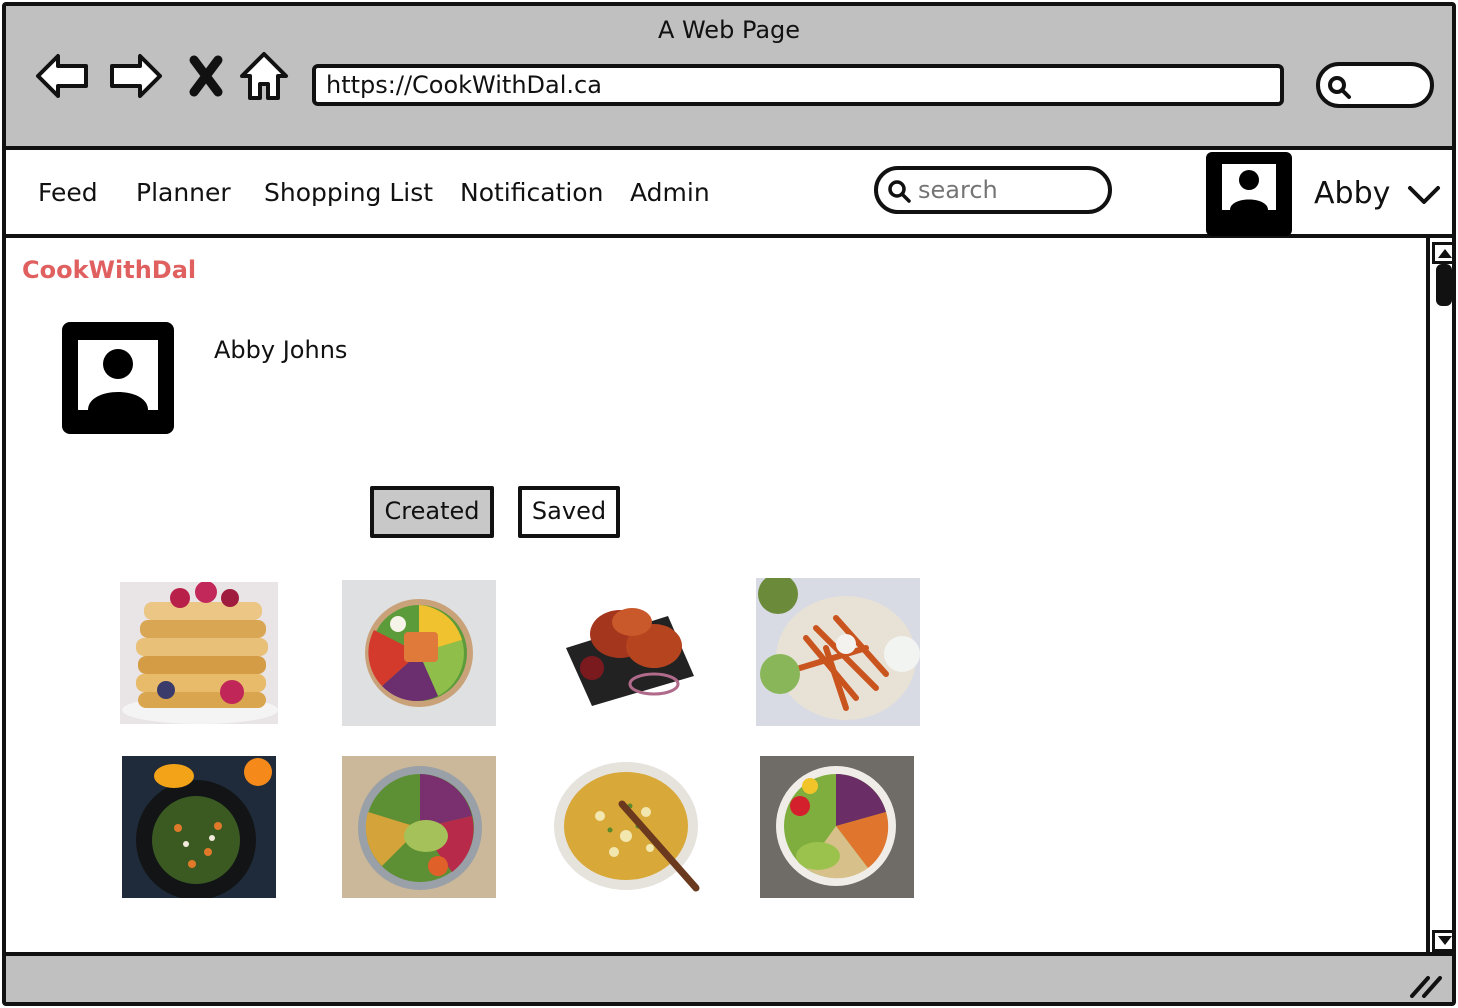 This screenshot has height=1008, width=1458. I want to click on salmon-bowl-image, so click(419, 653).